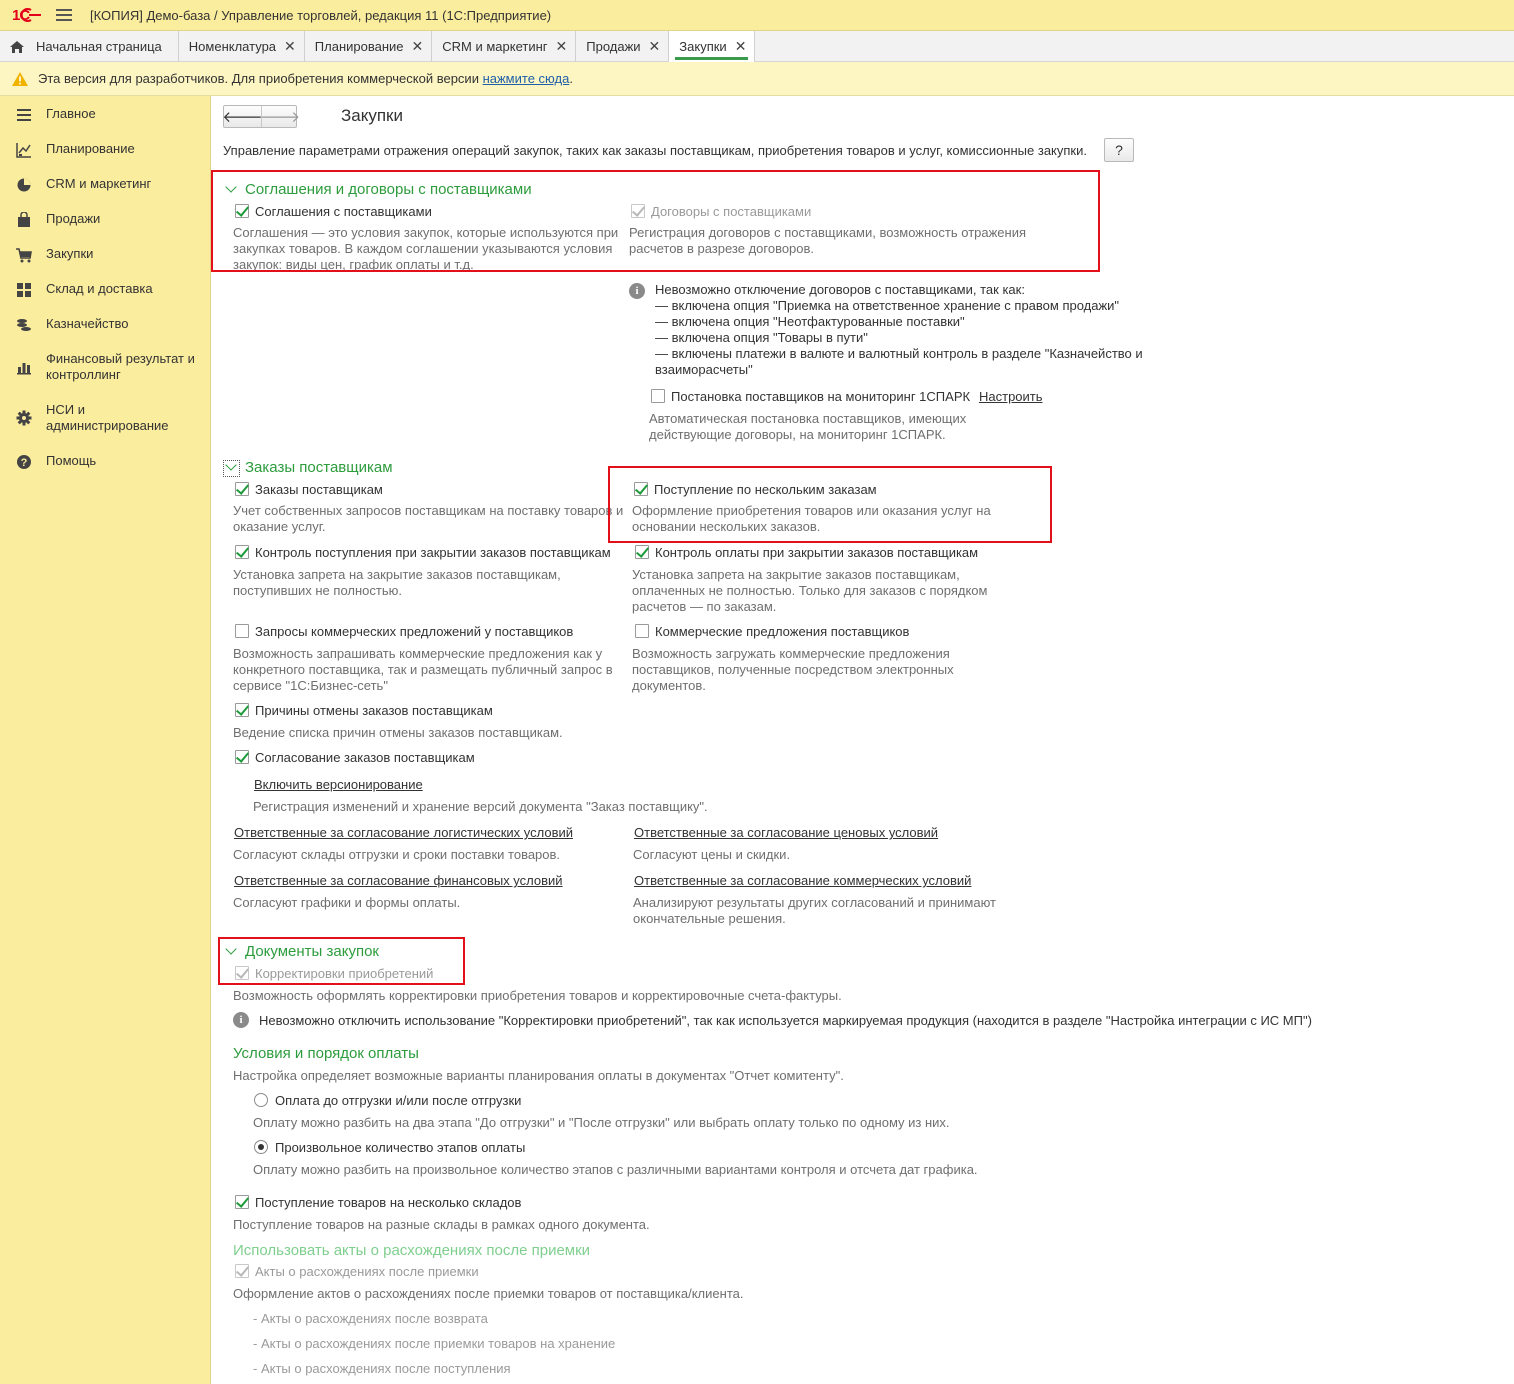  Describe the element at coordinates (308, 467) in the screenshot. I see `orders-section-header: Заказы поставщикам` at that location.